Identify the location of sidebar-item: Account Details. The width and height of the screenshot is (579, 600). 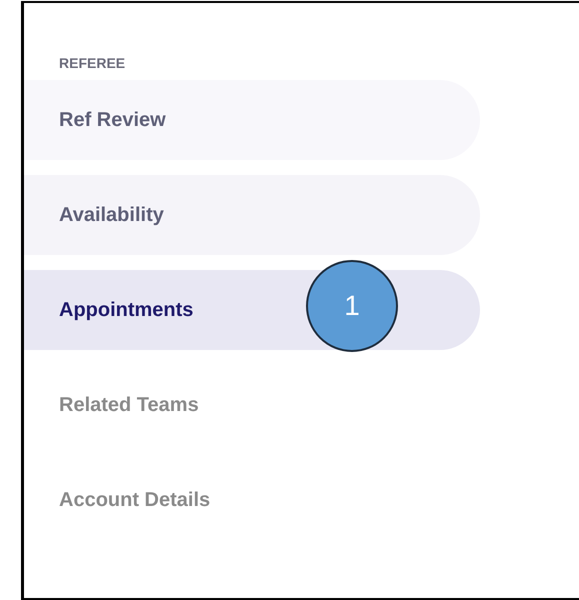
(252, 500).